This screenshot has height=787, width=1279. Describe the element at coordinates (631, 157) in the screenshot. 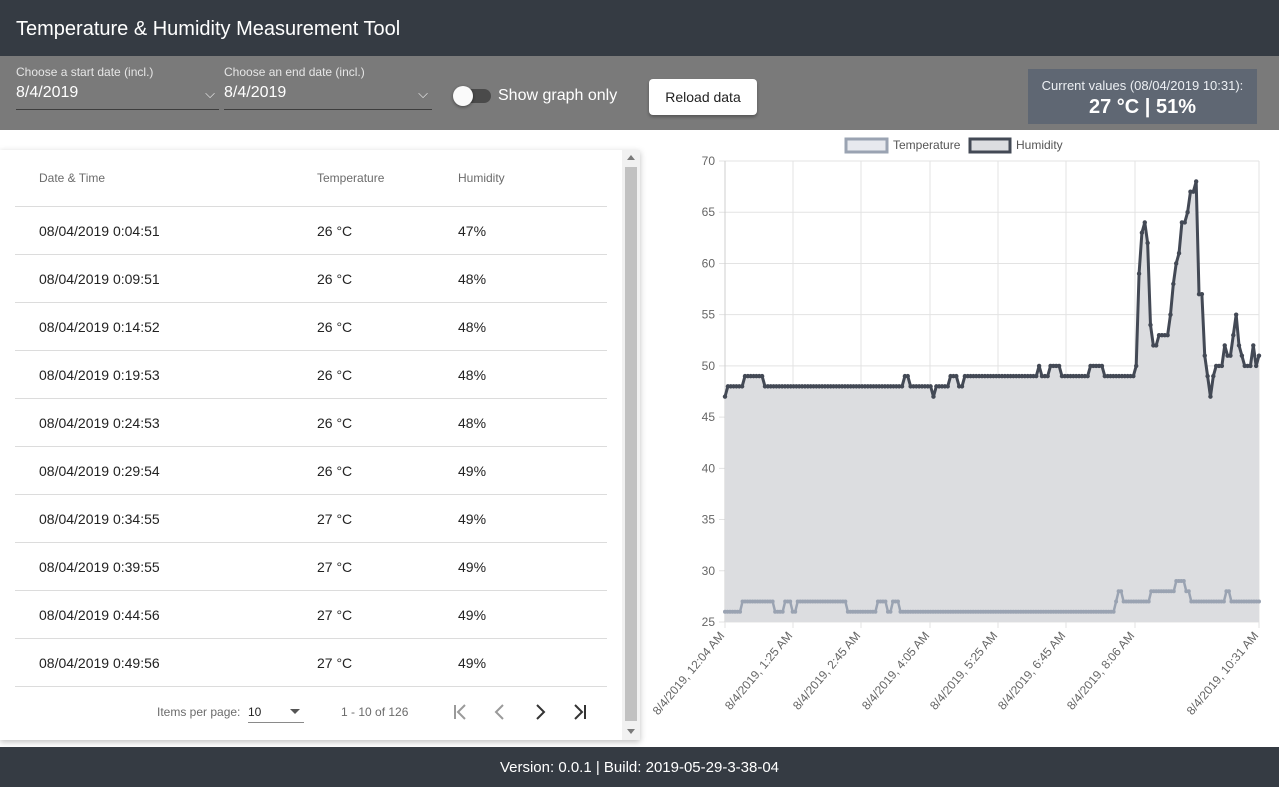

I see `scroll-up-arrow-icon` at that location.